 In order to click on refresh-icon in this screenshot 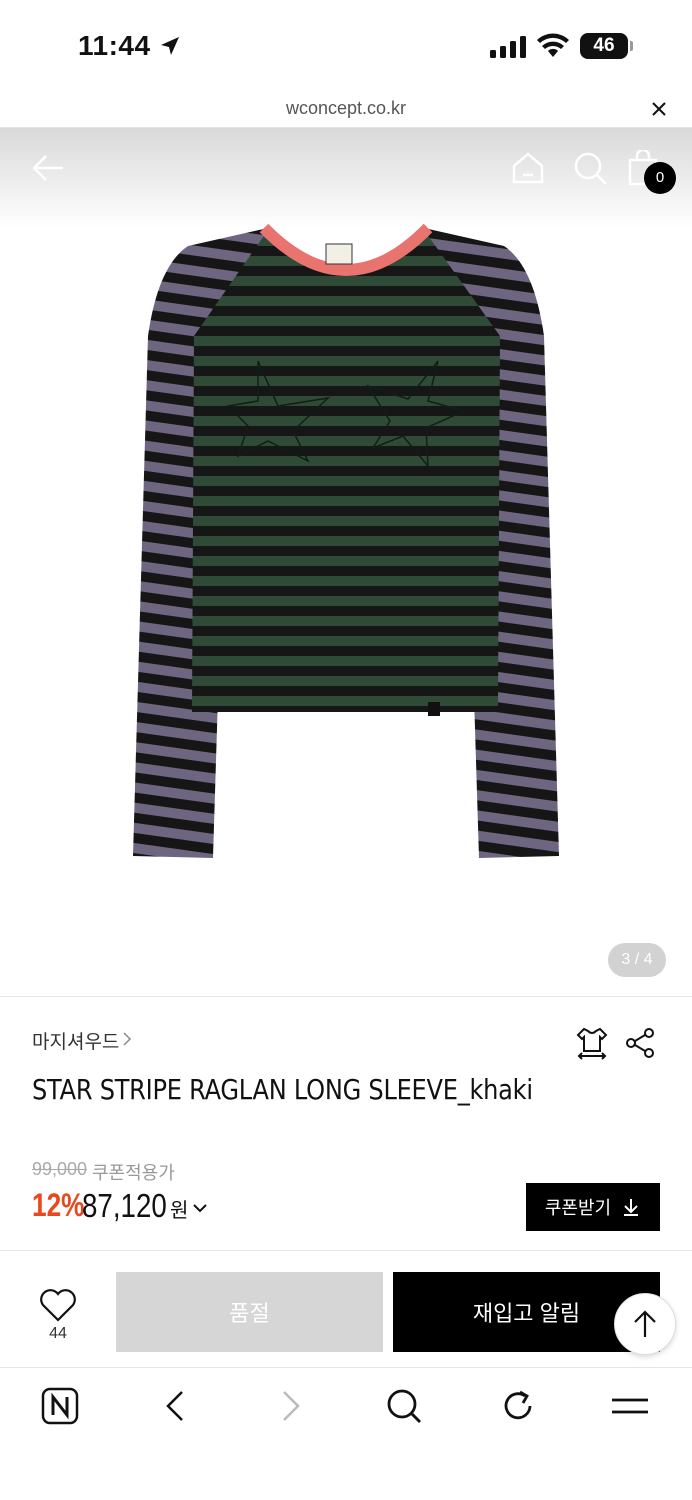, I will do `click(518, 1406)`.